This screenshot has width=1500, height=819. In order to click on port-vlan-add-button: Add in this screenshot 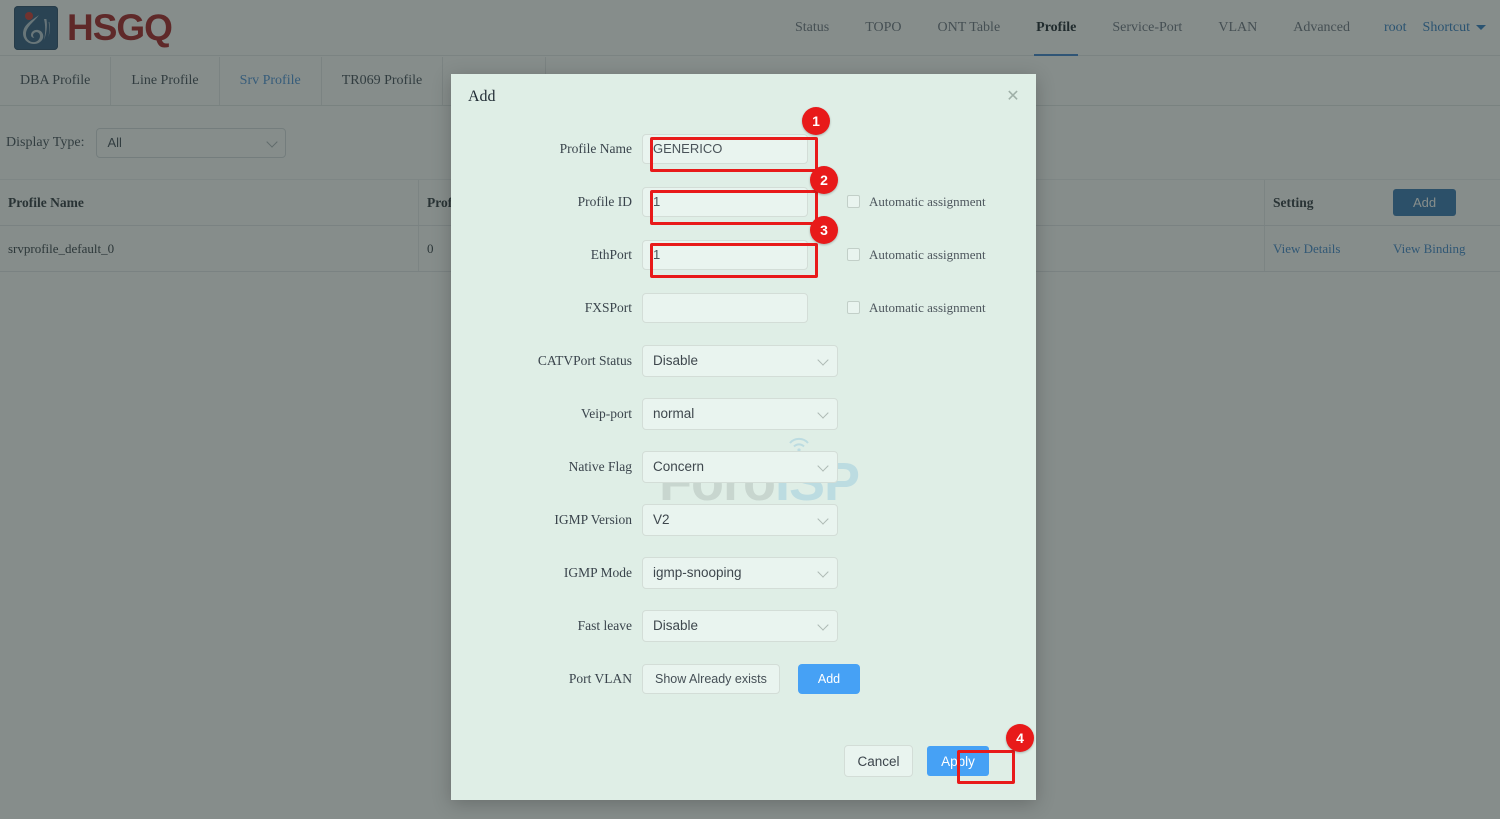, I will do `click(829, 678)`.